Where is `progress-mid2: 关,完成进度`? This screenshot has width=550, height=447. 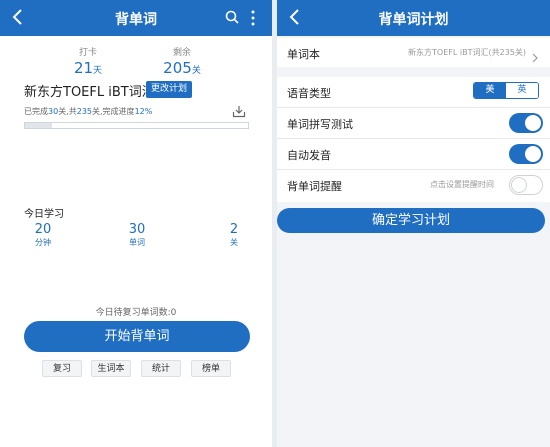
progress-mid2: 关,完成进度 is located at coordinates (113, 111).